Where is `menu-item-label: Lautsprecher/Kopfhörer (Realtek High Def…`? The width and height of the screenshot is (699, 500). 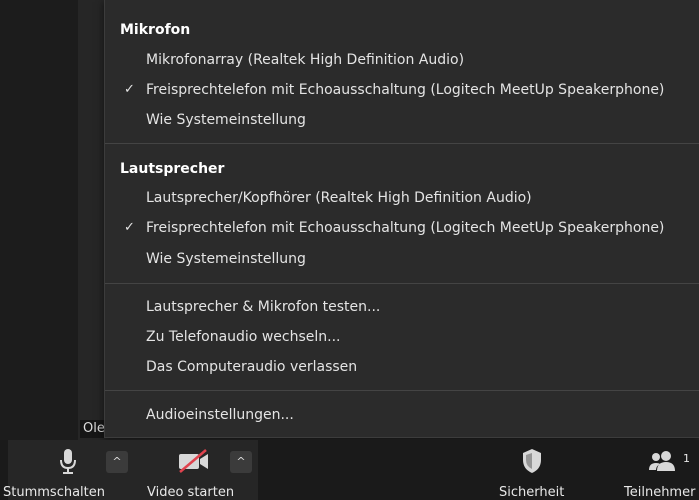 menu-item-label: Lautsprecher/Kopfhörer (Realtek High Def… is located at coordinates (339, 198).